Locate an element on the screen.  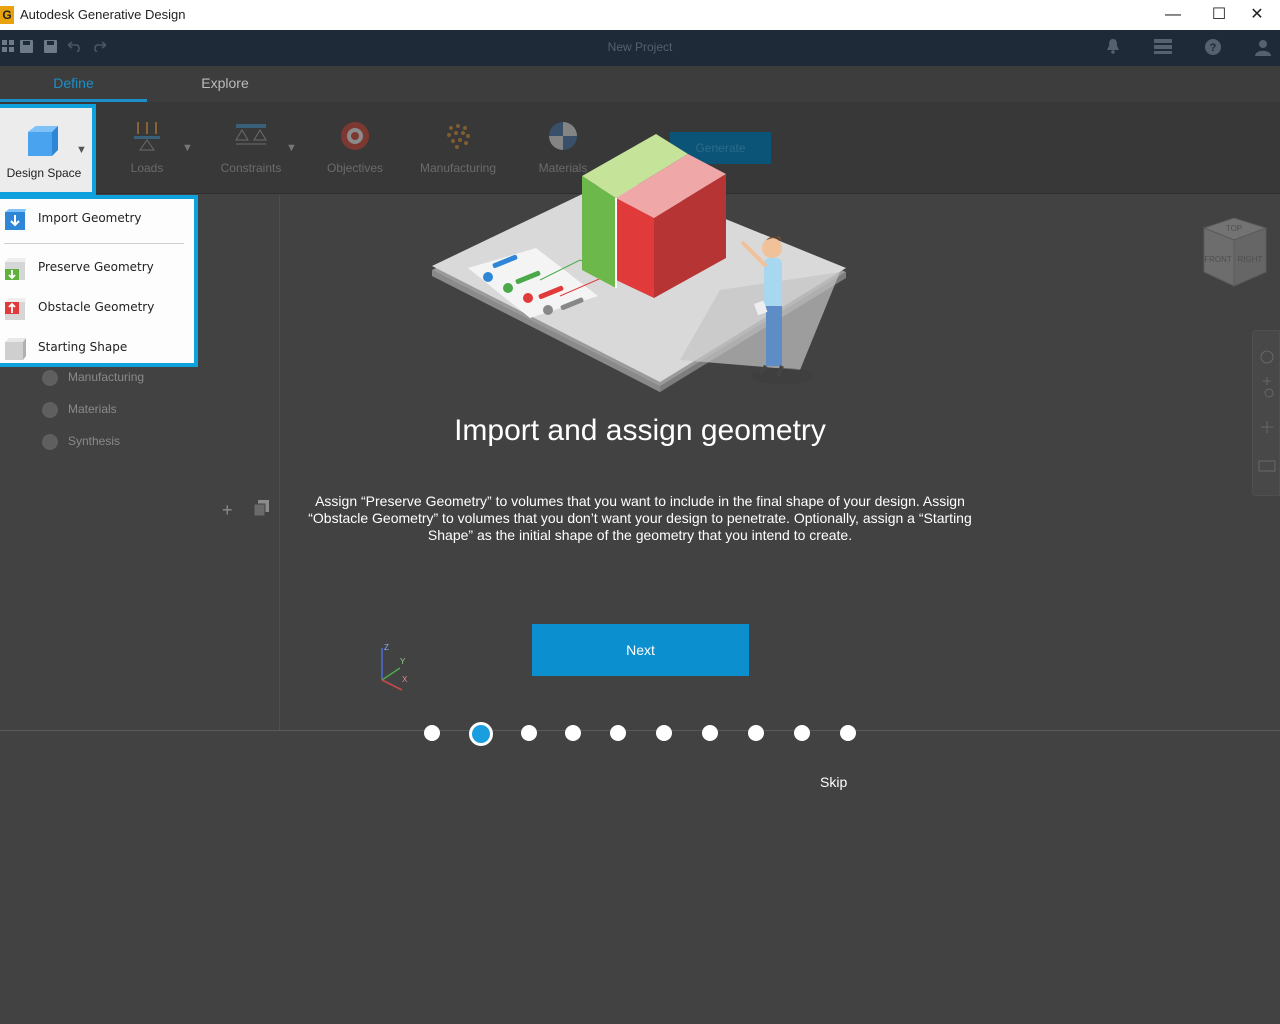
workspace-tabs: Define Explore is located at coordinates (640, 84).